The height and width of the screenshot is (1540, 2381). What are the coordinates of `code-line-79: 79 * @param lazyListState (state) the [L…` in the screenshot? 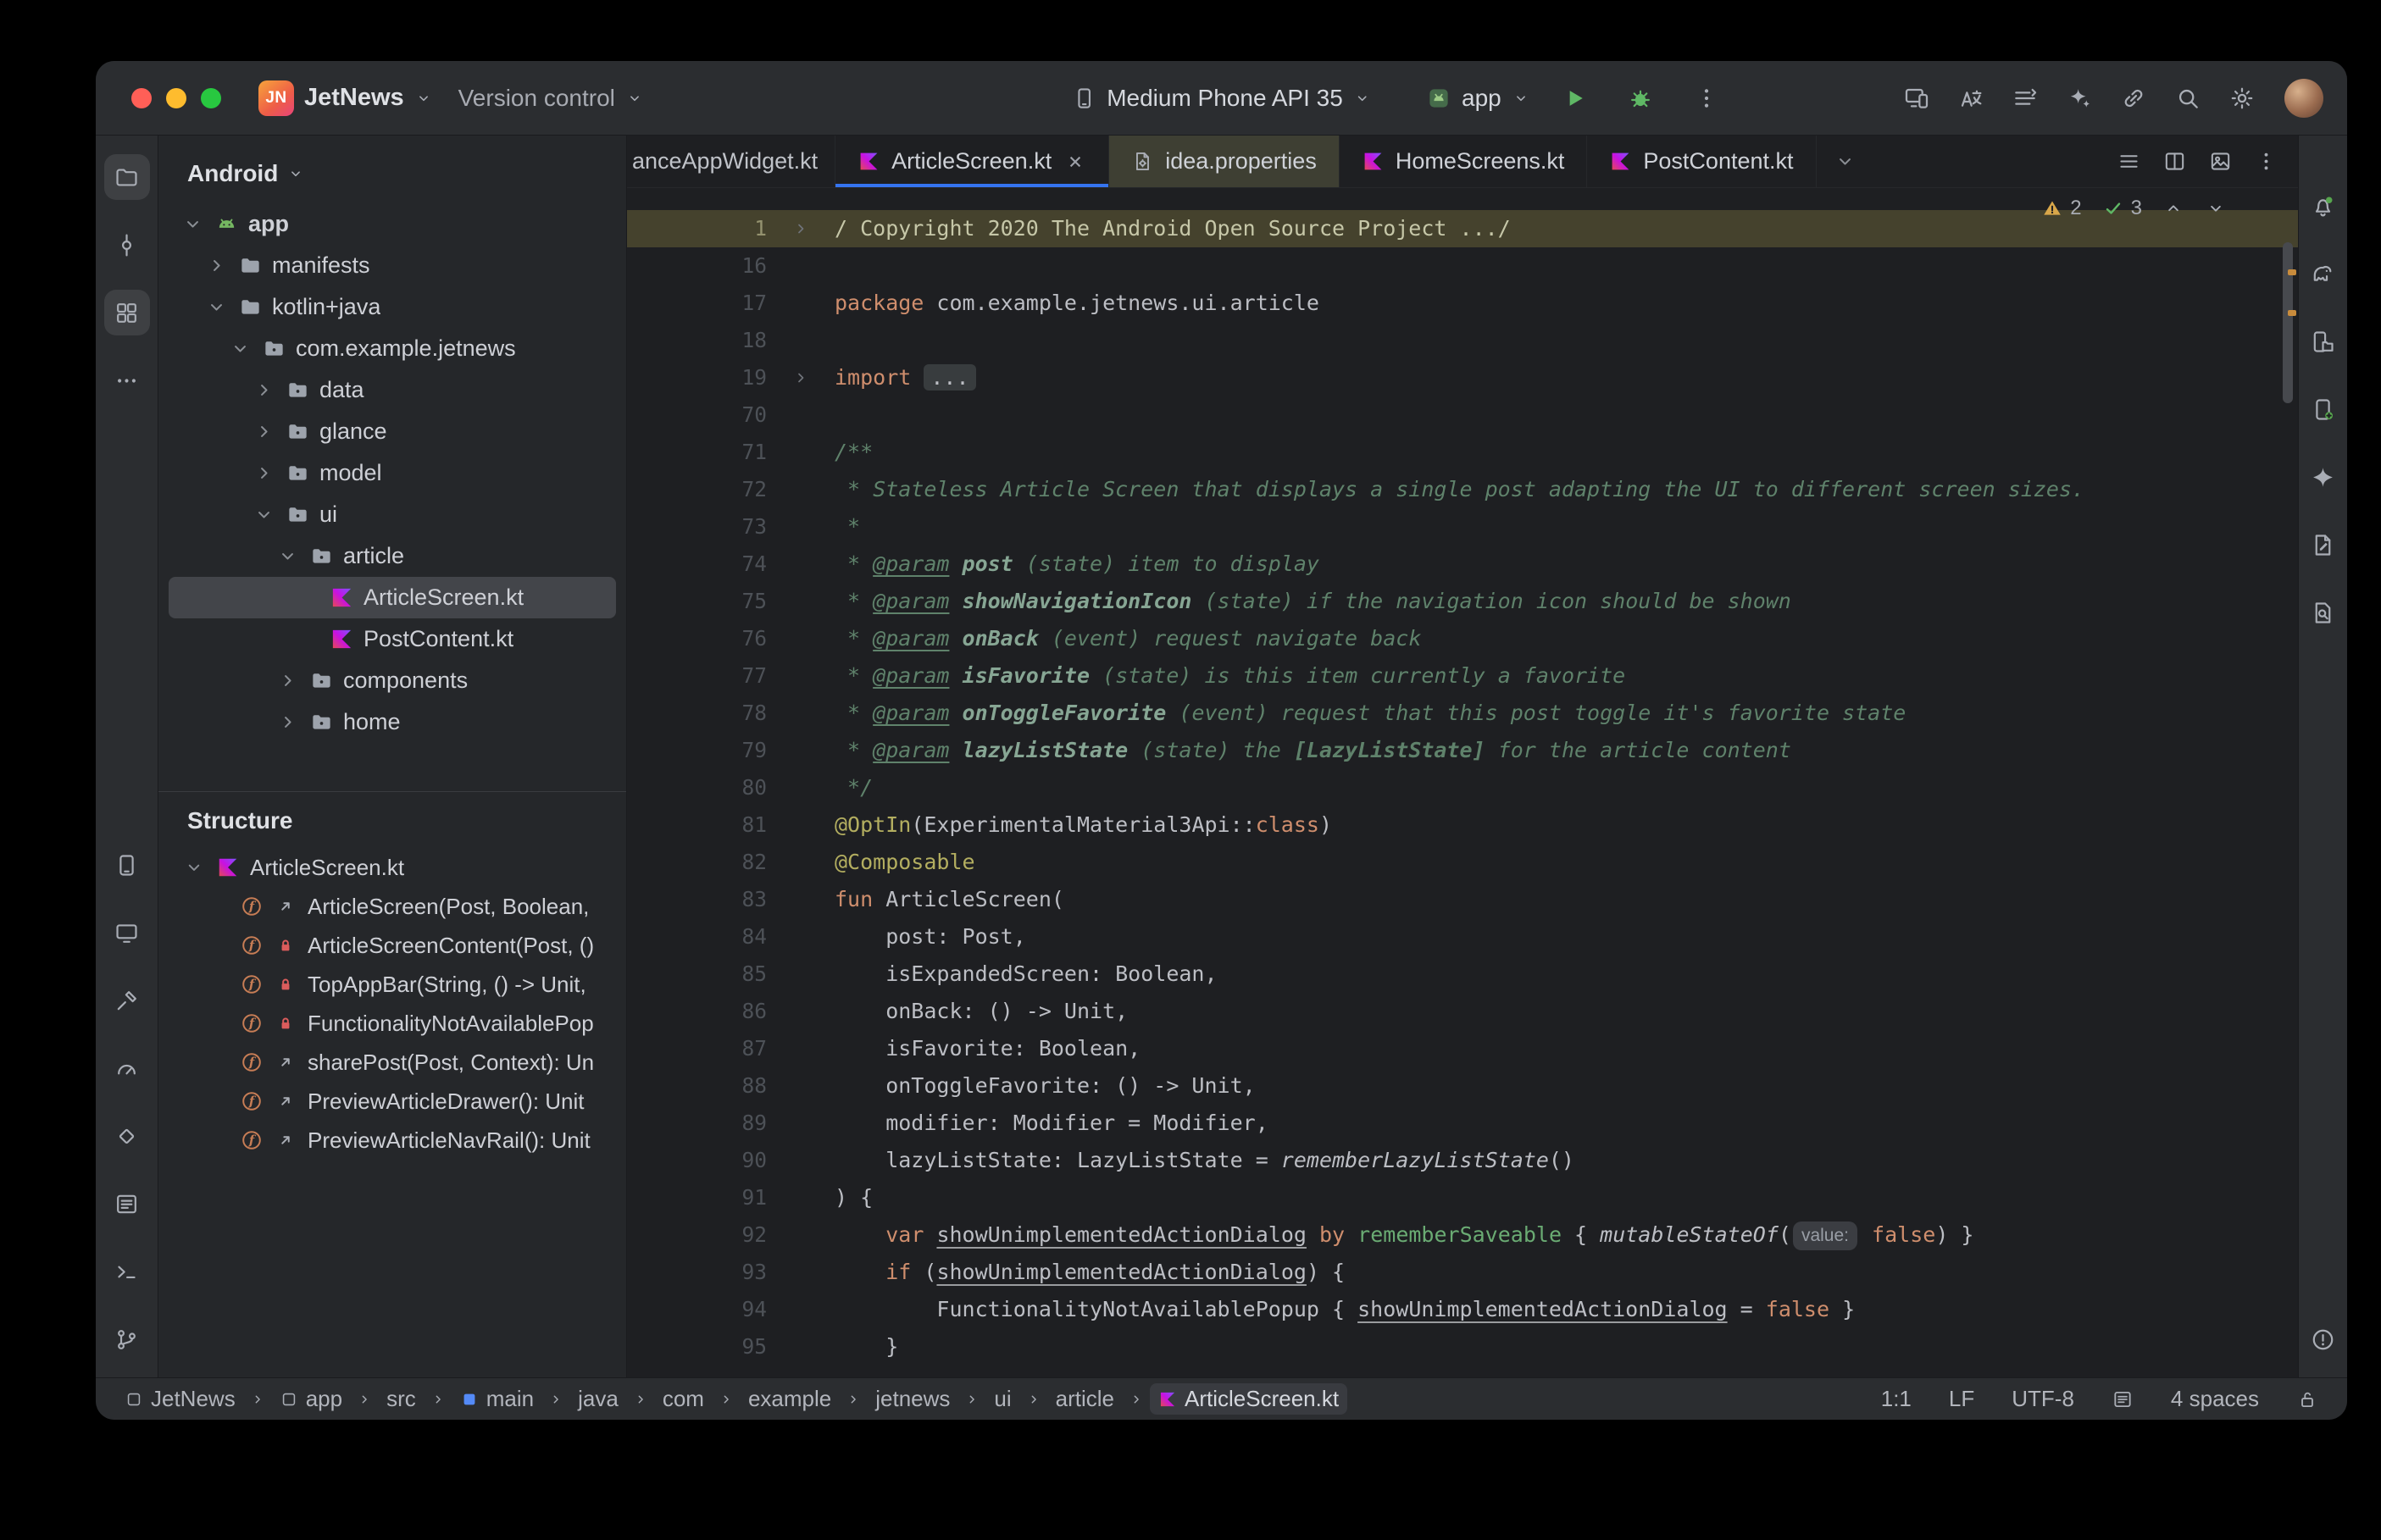 It's located at (1463, 750).